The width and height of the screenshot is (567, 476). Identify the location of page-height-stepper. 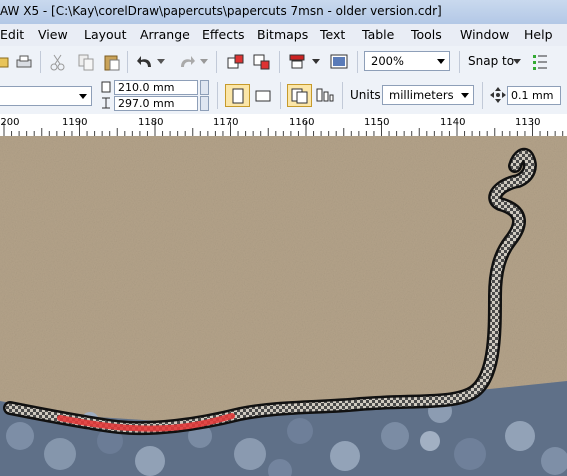
(204, 103).